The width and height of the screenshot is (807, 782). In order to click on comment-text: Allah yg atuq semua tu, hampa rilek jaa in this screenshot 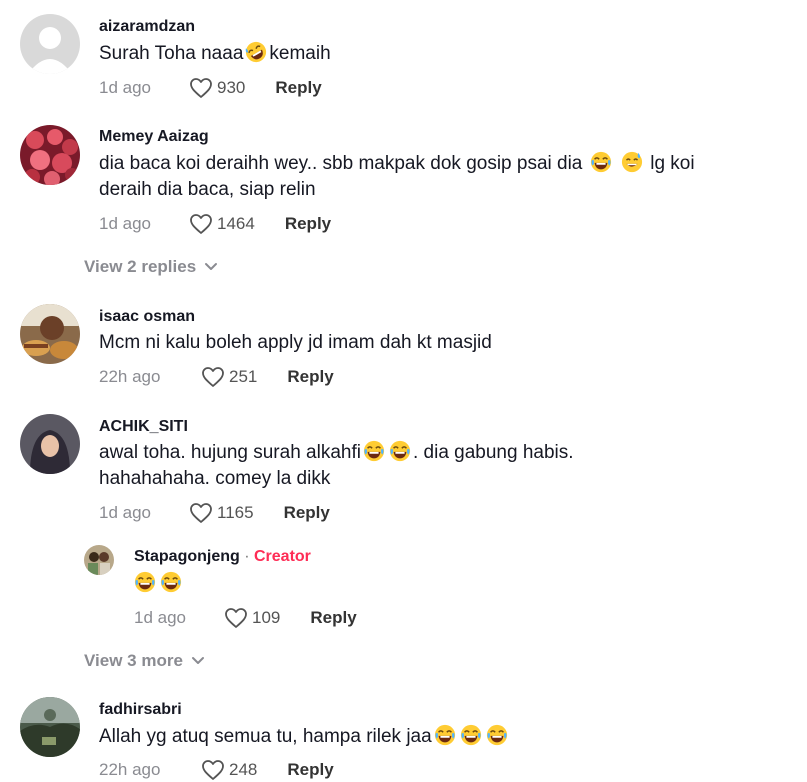, I will do `click(419, 737)`.